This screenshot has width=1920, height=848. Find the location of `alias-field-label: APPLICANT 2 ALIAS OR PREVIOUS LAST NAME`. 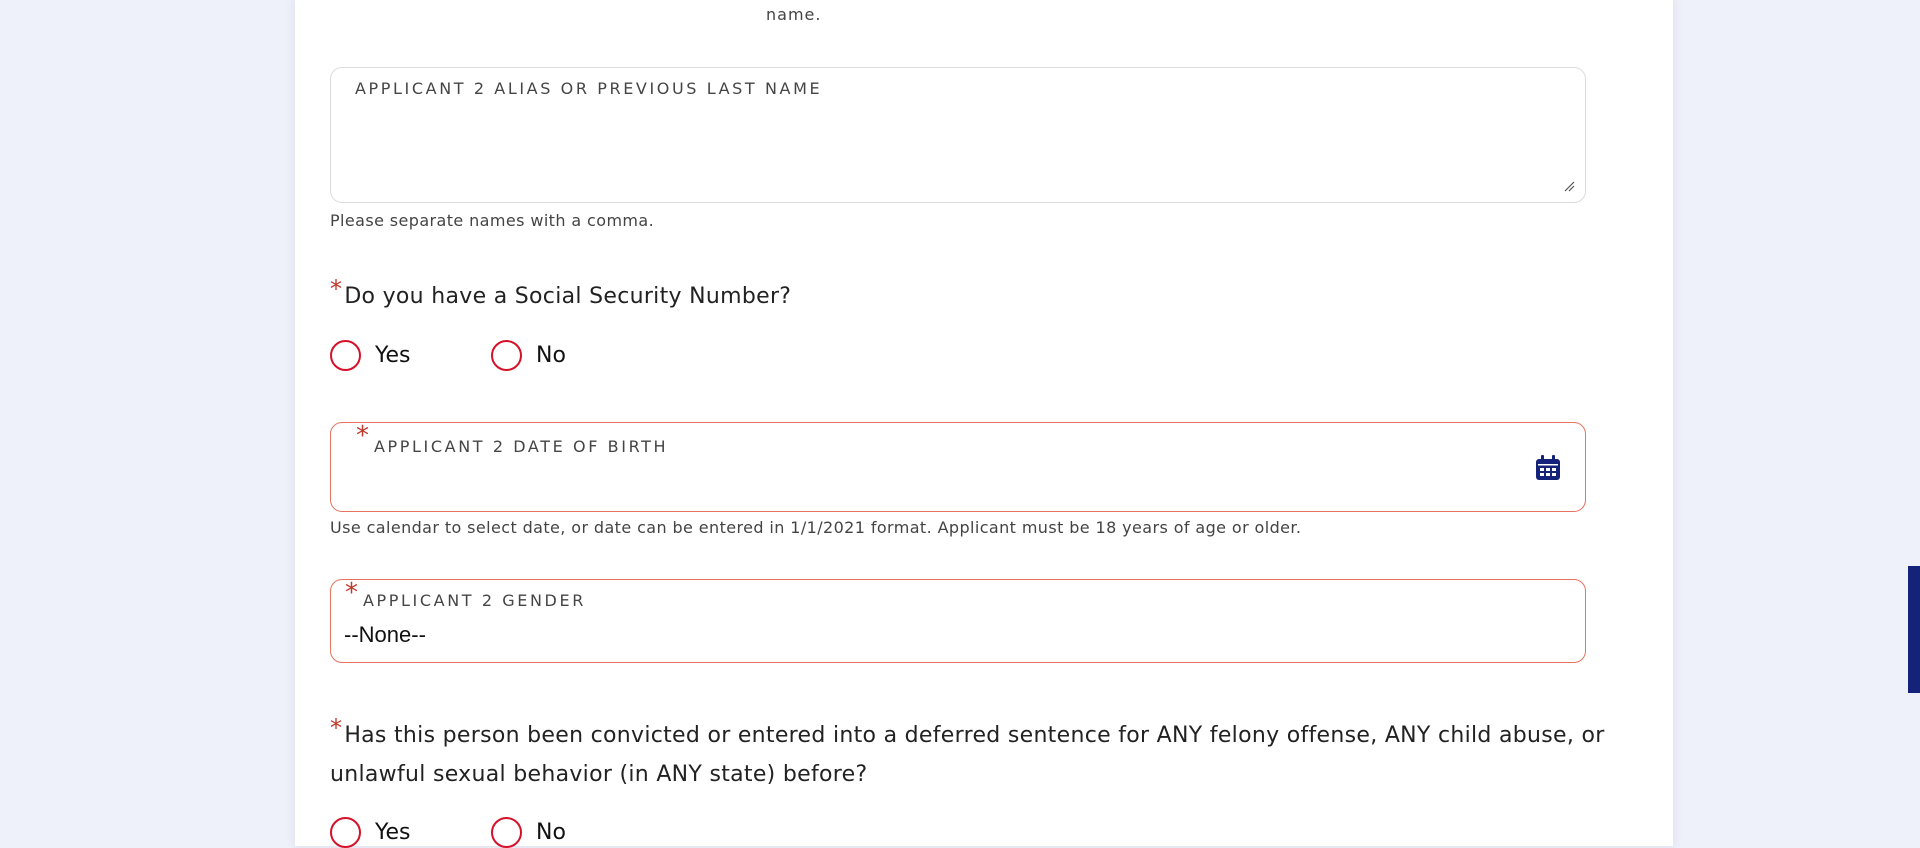

alias-field-label: APPLICANT 2 ALIAS OR PREVIOUS LAST NAME is located at coordinates (589, 88).